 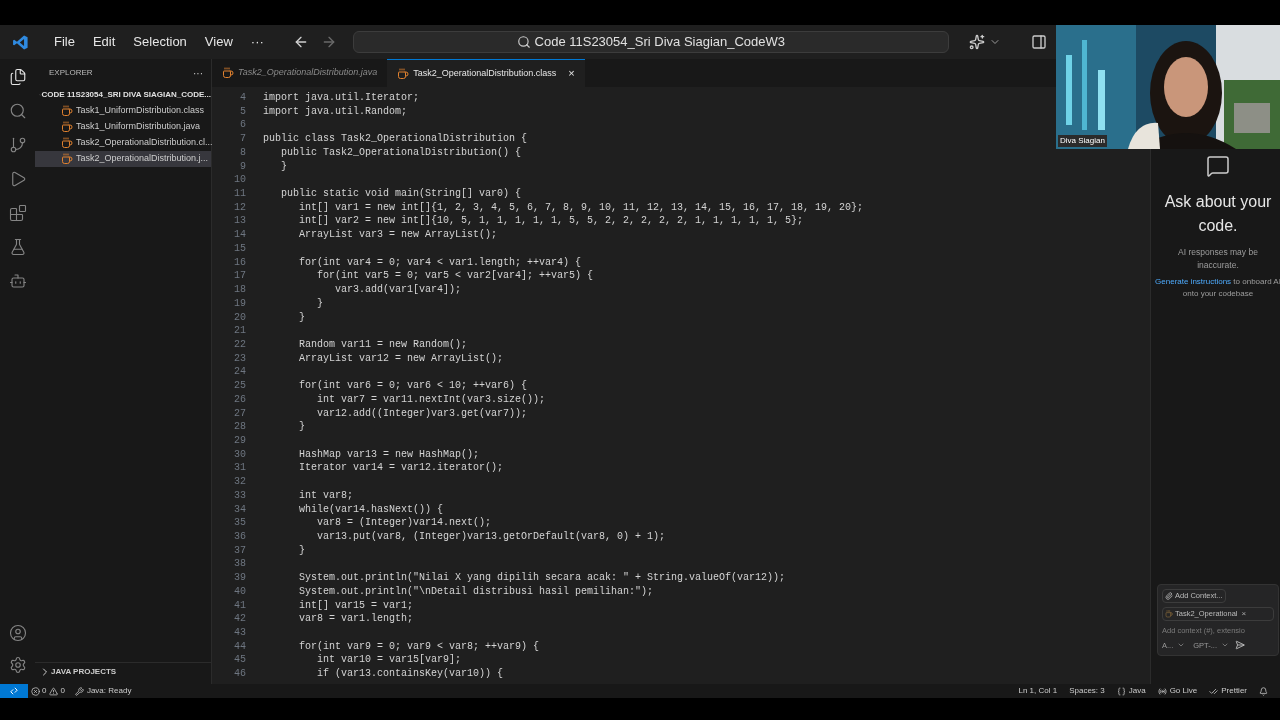 I want to click on code-line: import java.util.Iterator;, so click(x=341, y=98).